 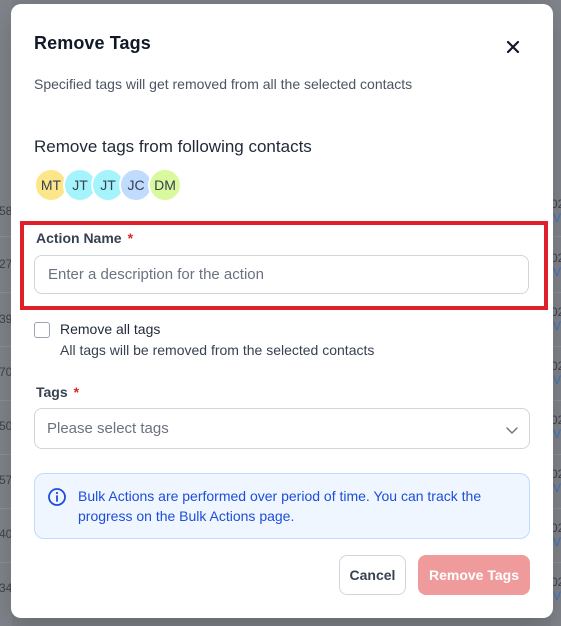 What do you see at coordinates (79, 238) in the screenshot?
I see `action-name-label-text: Action Name` at bounding box center [79, 238].